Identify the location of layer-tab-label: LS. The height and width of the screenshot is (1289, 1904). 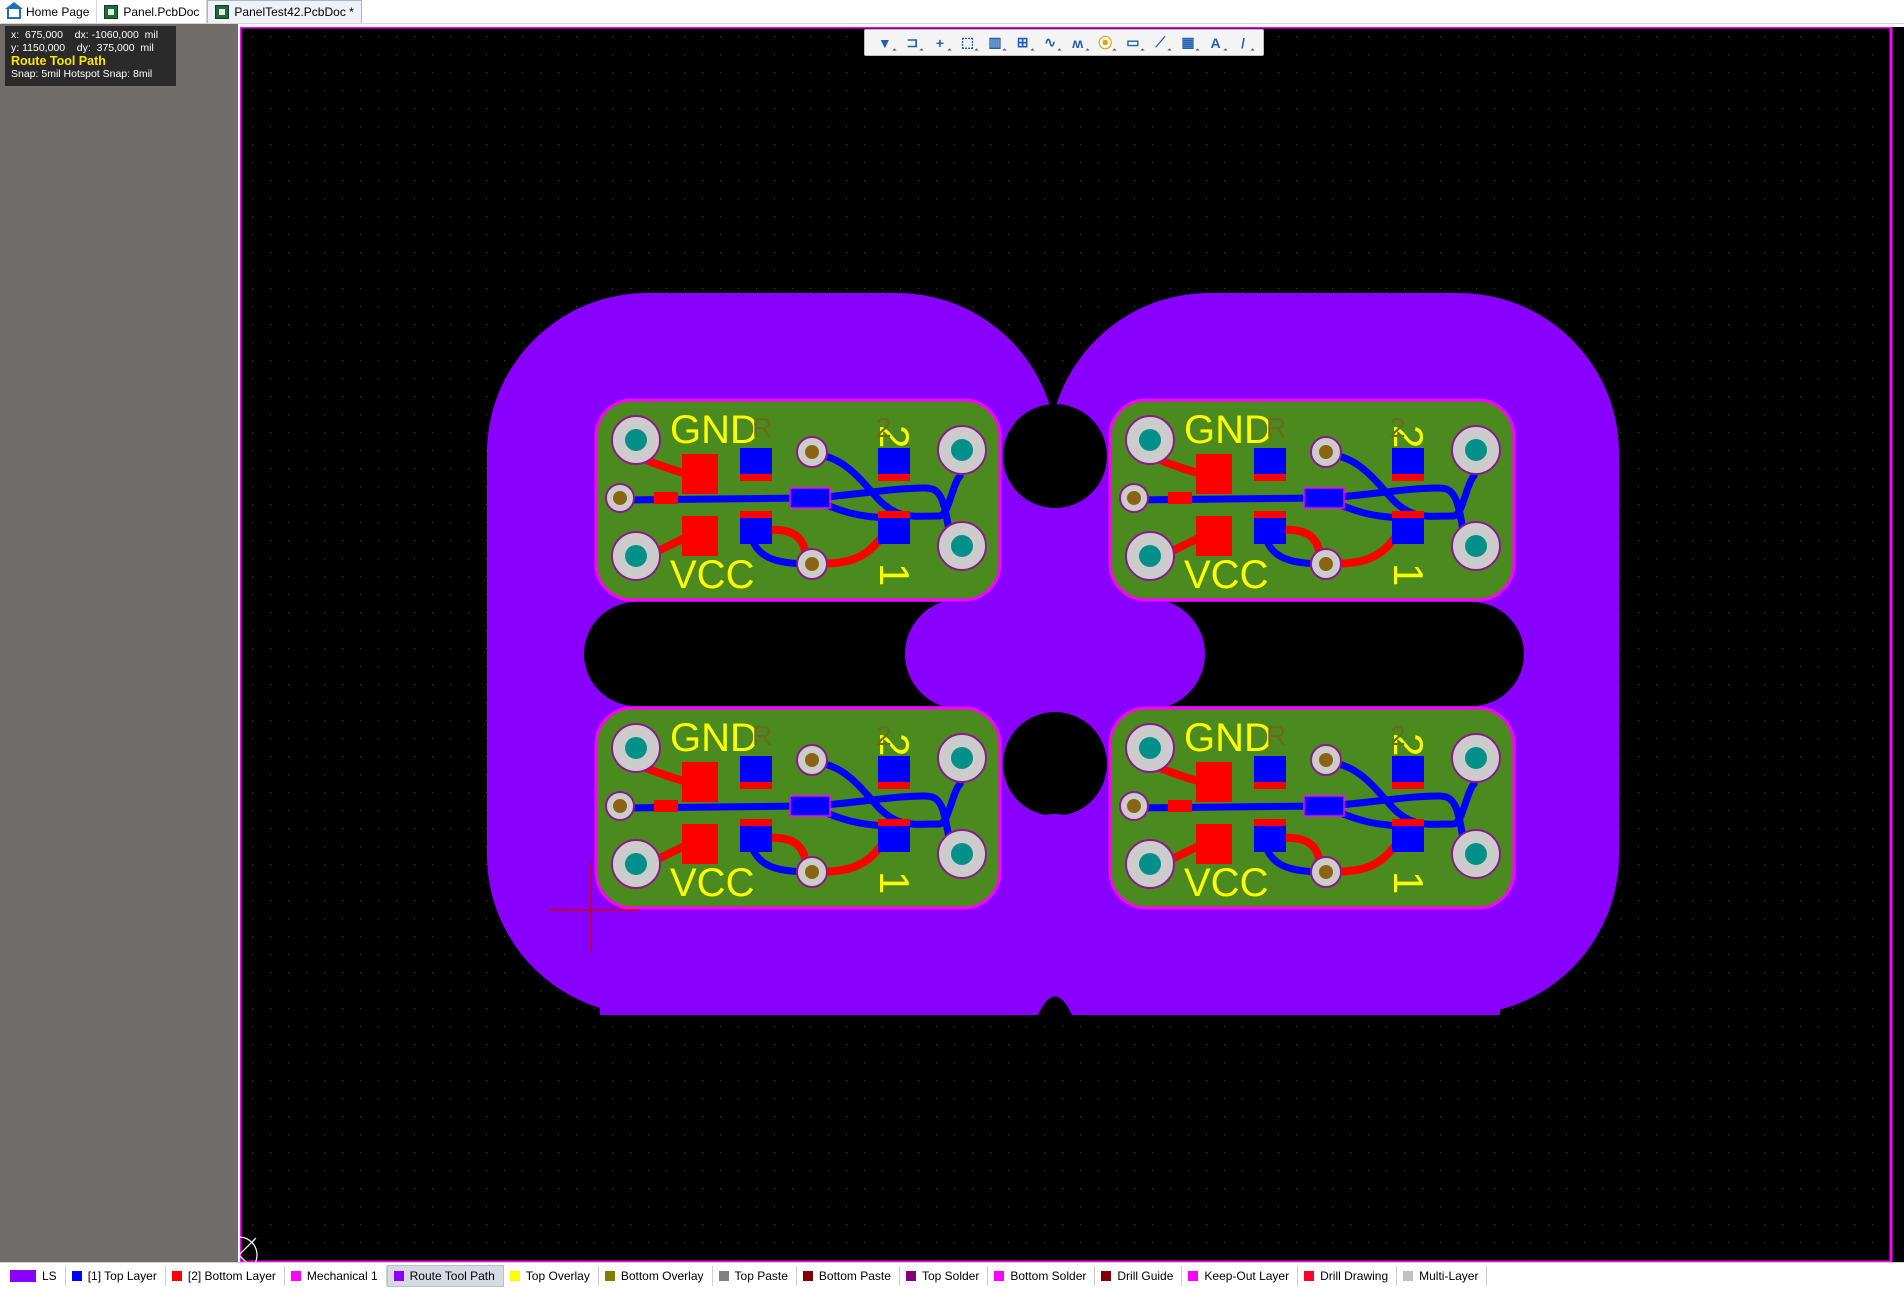
(49, 1276).